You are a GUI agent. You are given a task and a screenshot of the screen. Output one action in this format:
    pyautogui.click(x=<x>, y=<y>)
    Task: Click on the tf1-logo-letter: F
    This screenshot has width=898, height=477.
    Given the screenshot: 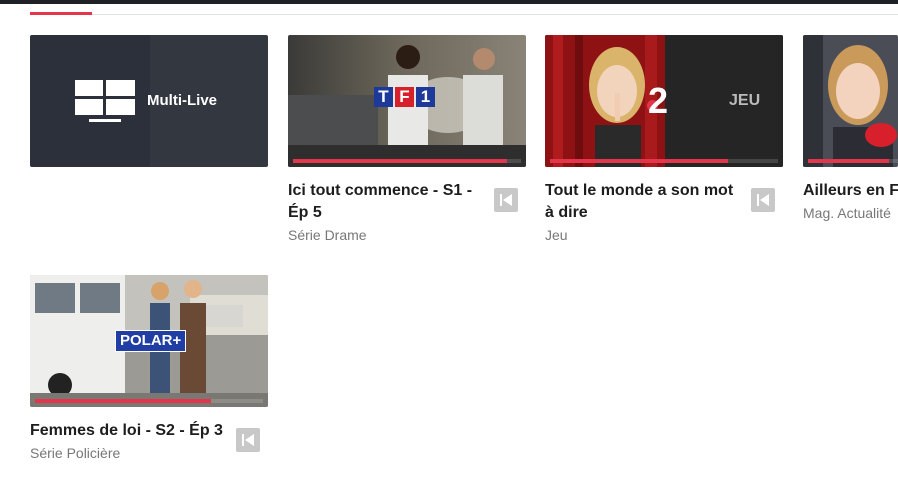 What is the action you would take?
    pyautogui.click(x=404, y=97)
    